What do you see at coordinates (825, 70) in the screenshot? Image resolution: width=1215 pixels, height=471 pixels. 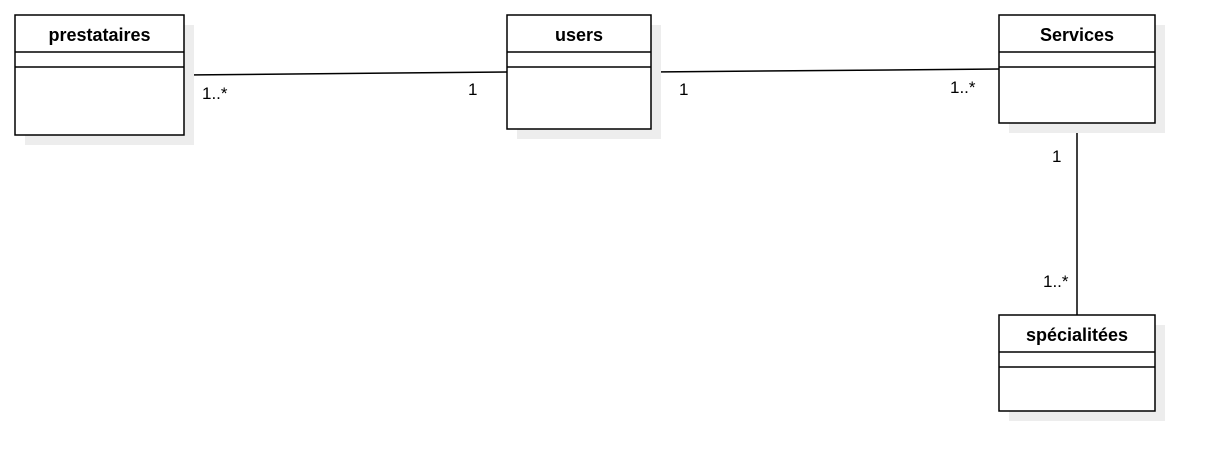 I see `association-line-users-services` at bounding box center [825, 70].